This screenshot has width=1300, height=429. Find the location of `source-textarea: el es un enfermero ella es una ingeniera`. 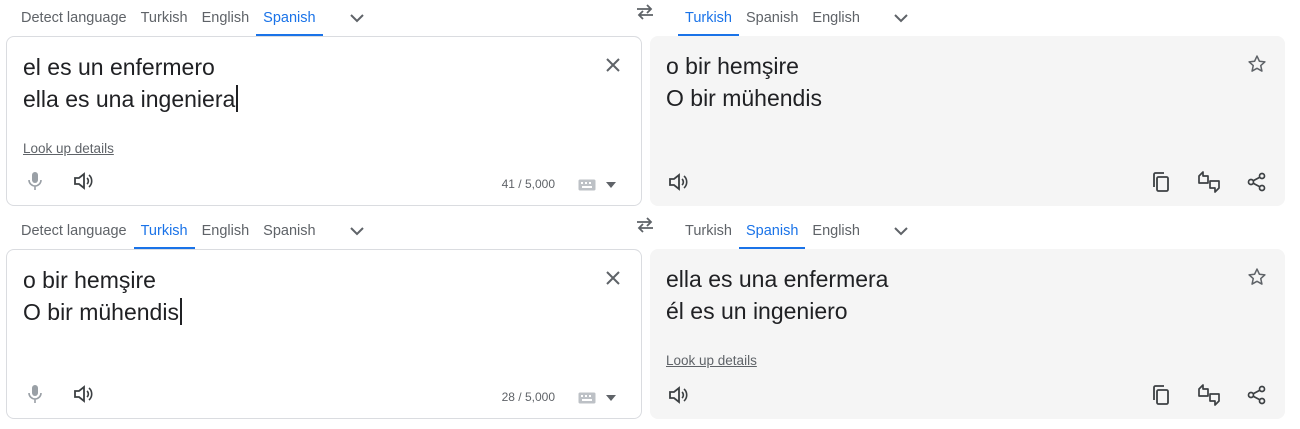

source-textarea: el es un enfermero ella es una ingeniera is located at coordinates (131, 83).